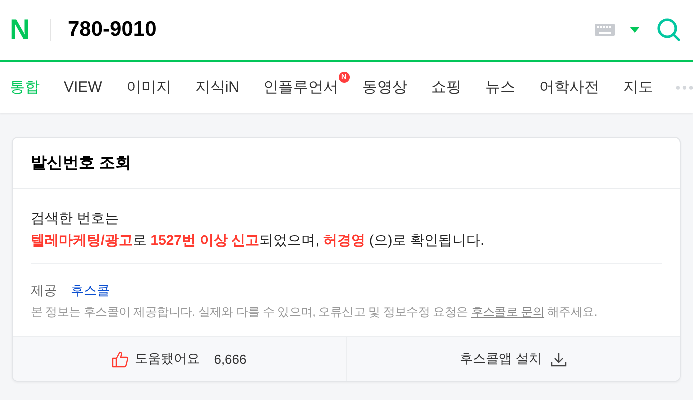  Describe the element at coordinates (314, 312) in the screenshot. I see `notice-text: 본 정보는 후스콜이 제공합니다. 실제와 다를 수 있으며, 오류신고 및 정보수정 요청은 후스콜로 문의 해주세요.` at that location.